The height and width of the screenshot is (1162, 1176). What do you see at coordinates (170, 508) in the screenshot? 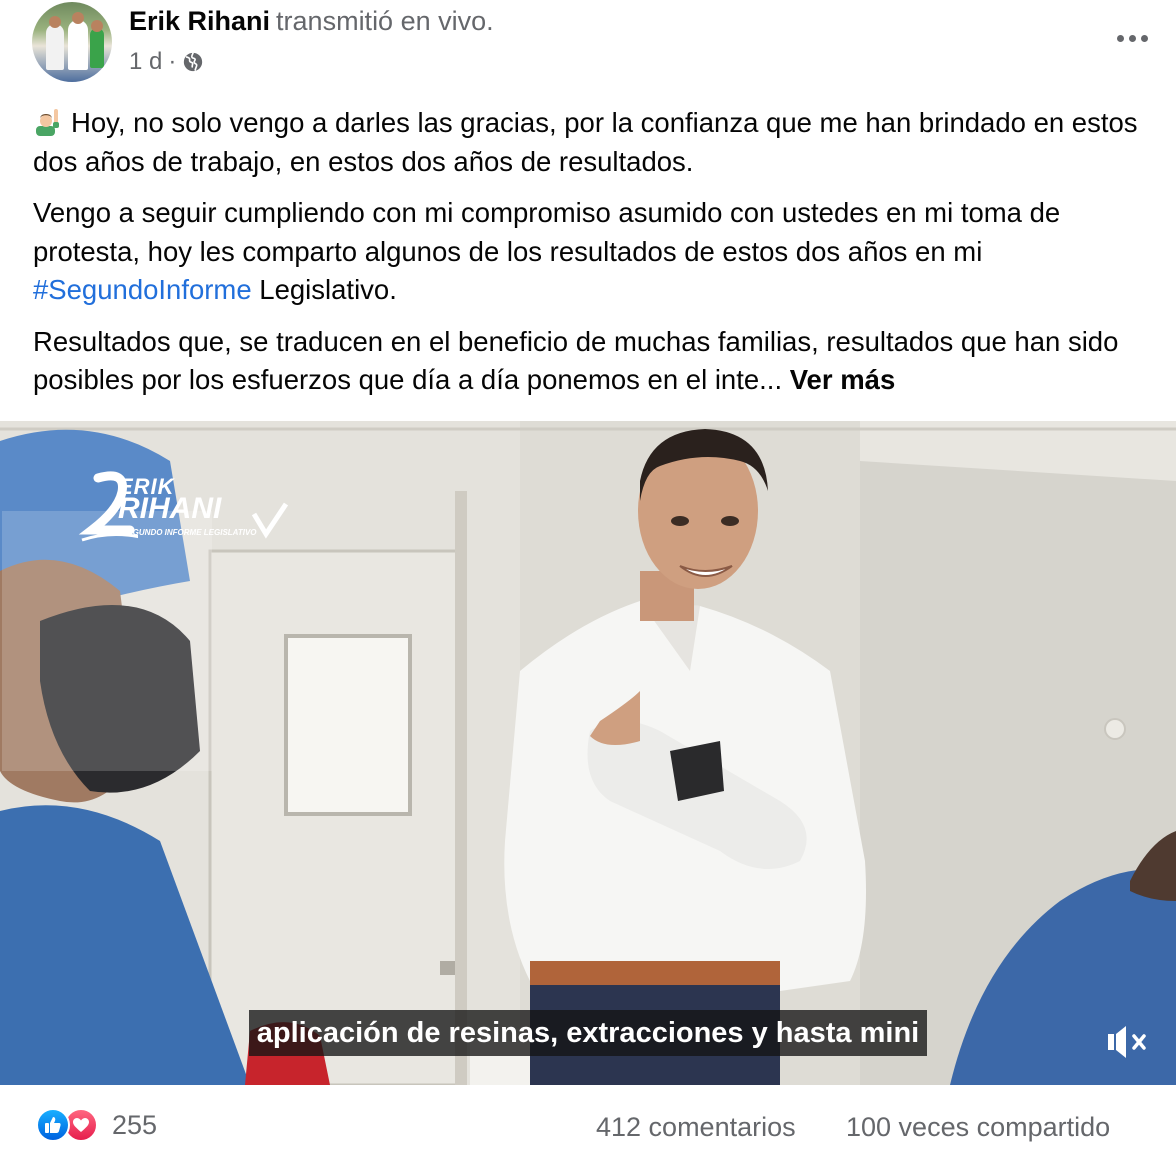
I see `watermark-main-text: RIHANI` at bounding box center [170, 508].